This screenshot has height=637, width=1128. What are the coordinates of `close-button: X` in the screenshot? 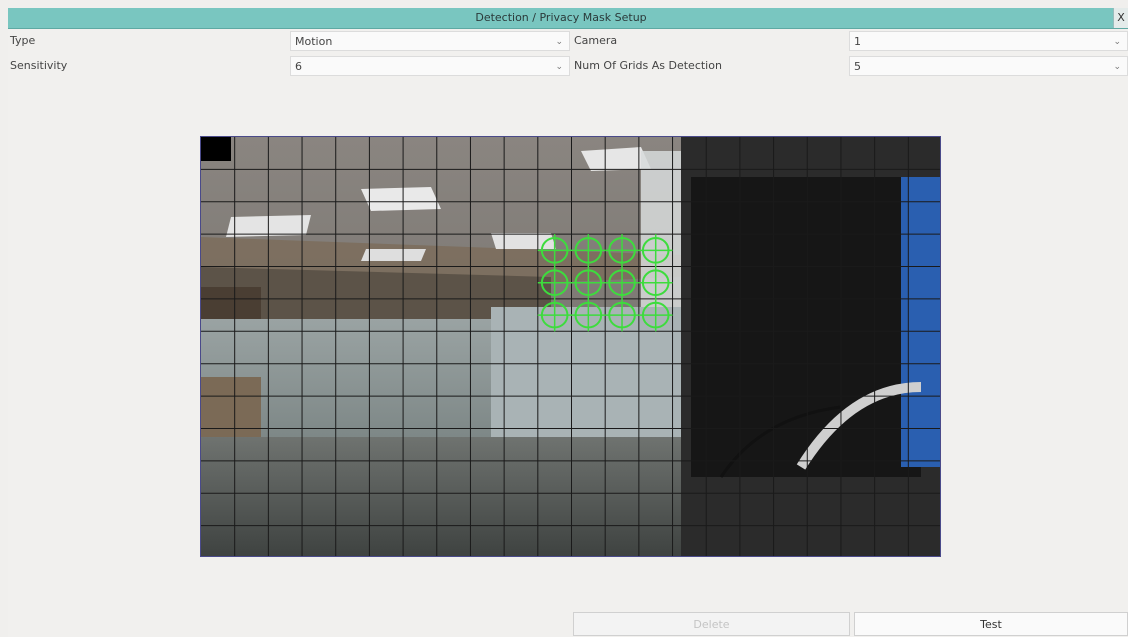 It's located at (1120, 18).